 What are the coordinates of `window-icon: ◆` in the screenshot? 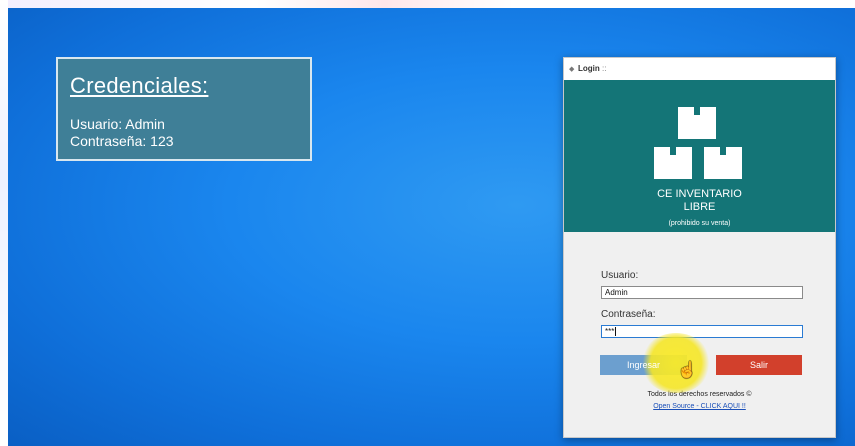 It's located at (572, 69).